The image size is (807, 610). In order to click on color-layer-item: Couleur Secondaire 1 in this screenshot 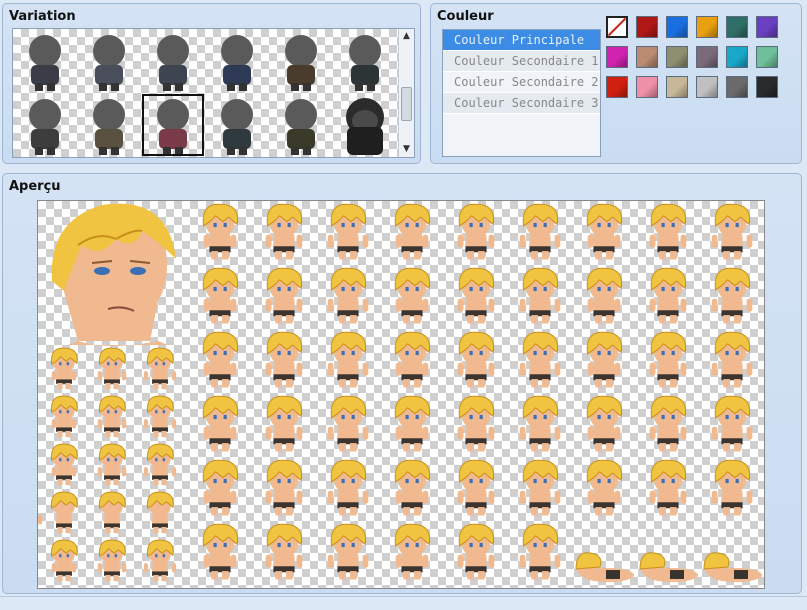, I will do `click(521, 61)`.